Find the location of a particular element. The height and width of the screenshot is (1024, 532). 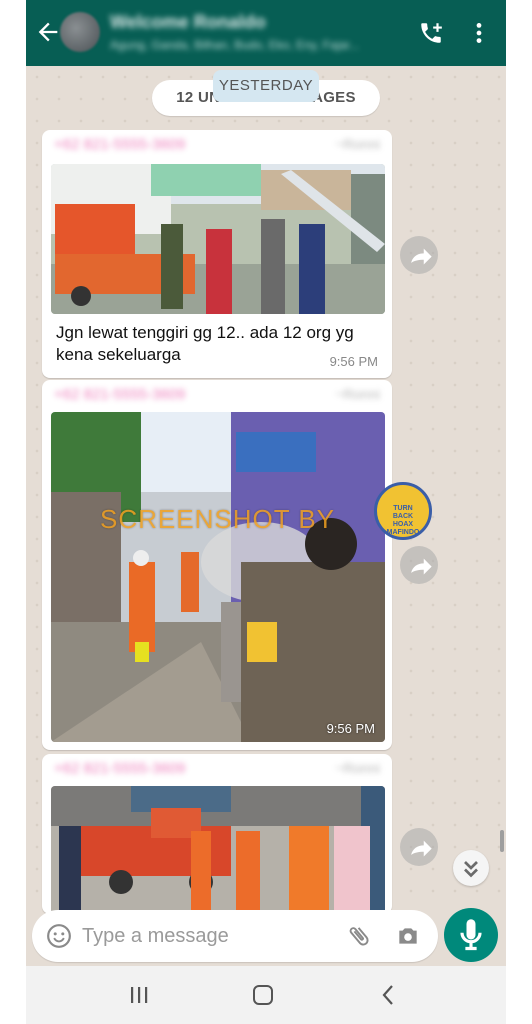

home-icon is located at coordinates (263, 995).